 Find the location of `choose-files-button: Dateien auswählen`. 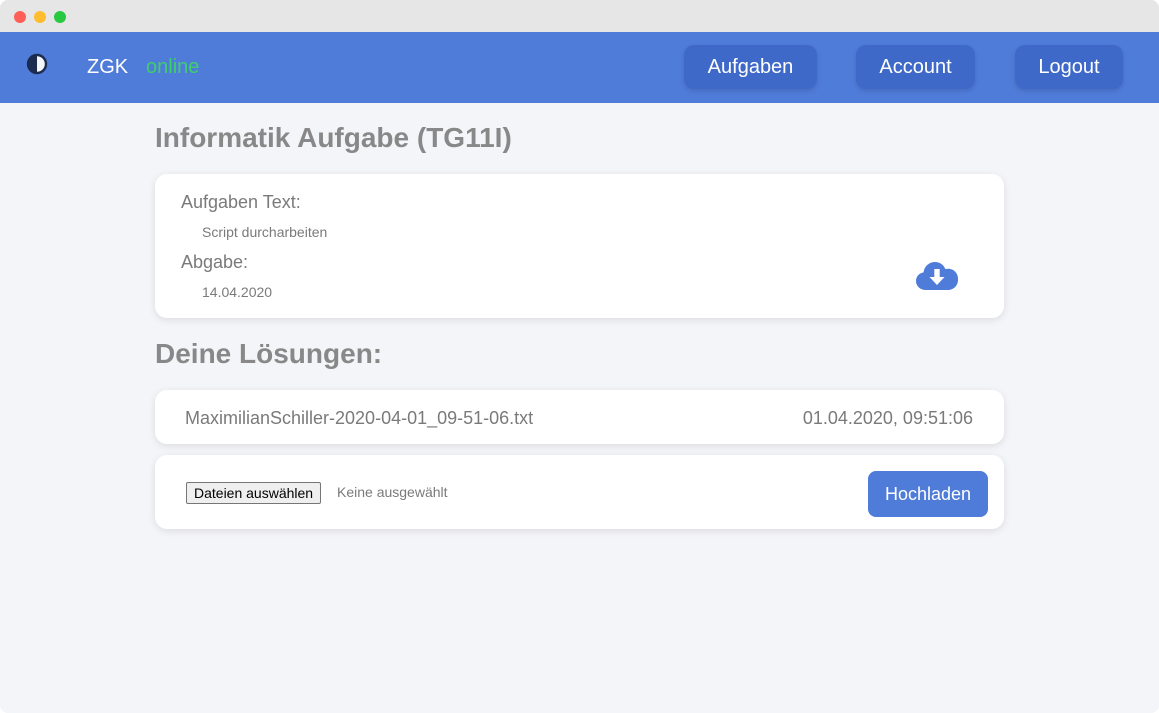

choose-files-button: Dateien auswählen is located at coordinates (254, 493).